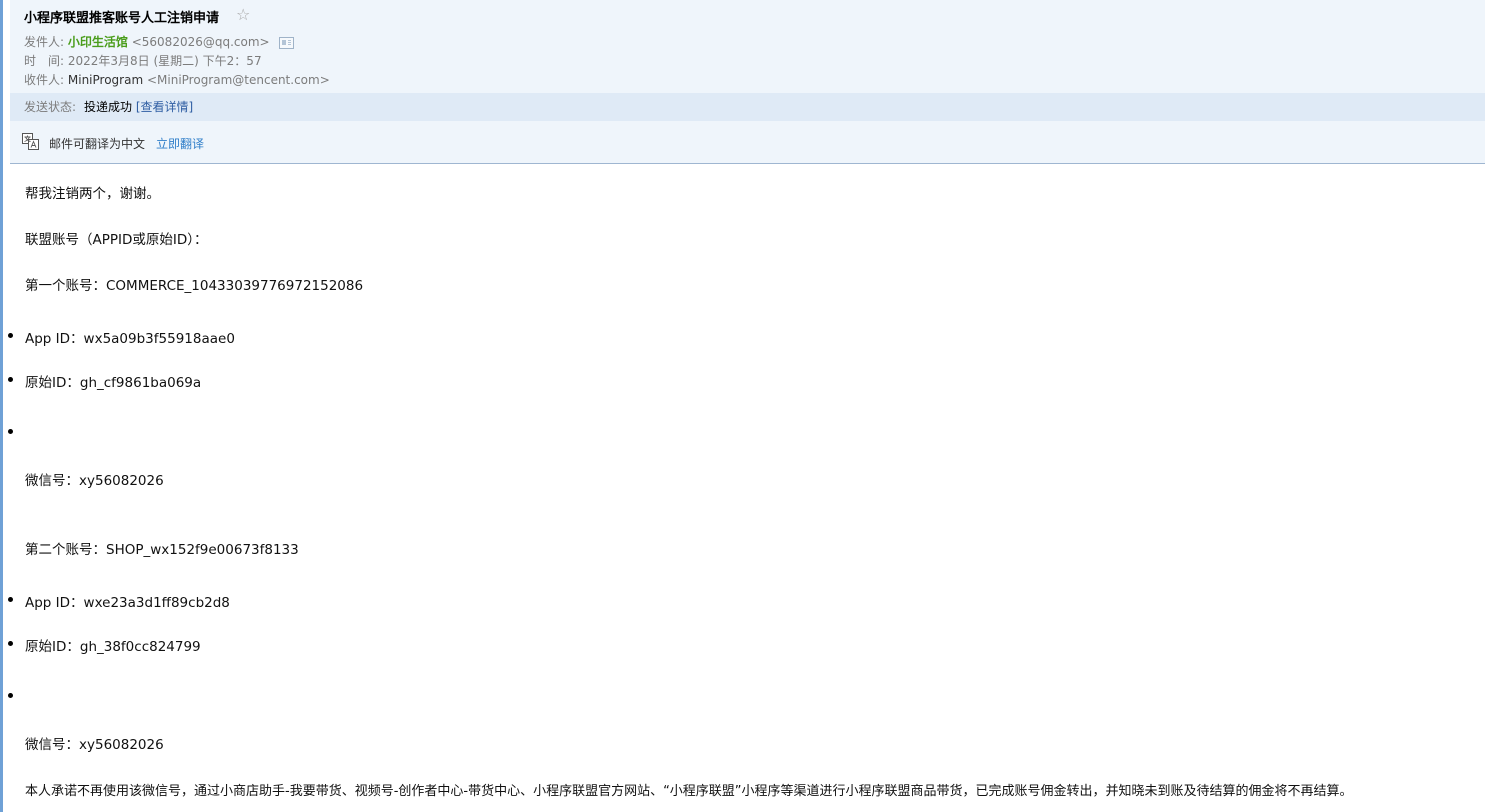  What do you see at coordinates (238, 80) in the screenshot?
I see `recipient-address: <MiniProgram@tencent.com>` at bounding box center [238, 80].